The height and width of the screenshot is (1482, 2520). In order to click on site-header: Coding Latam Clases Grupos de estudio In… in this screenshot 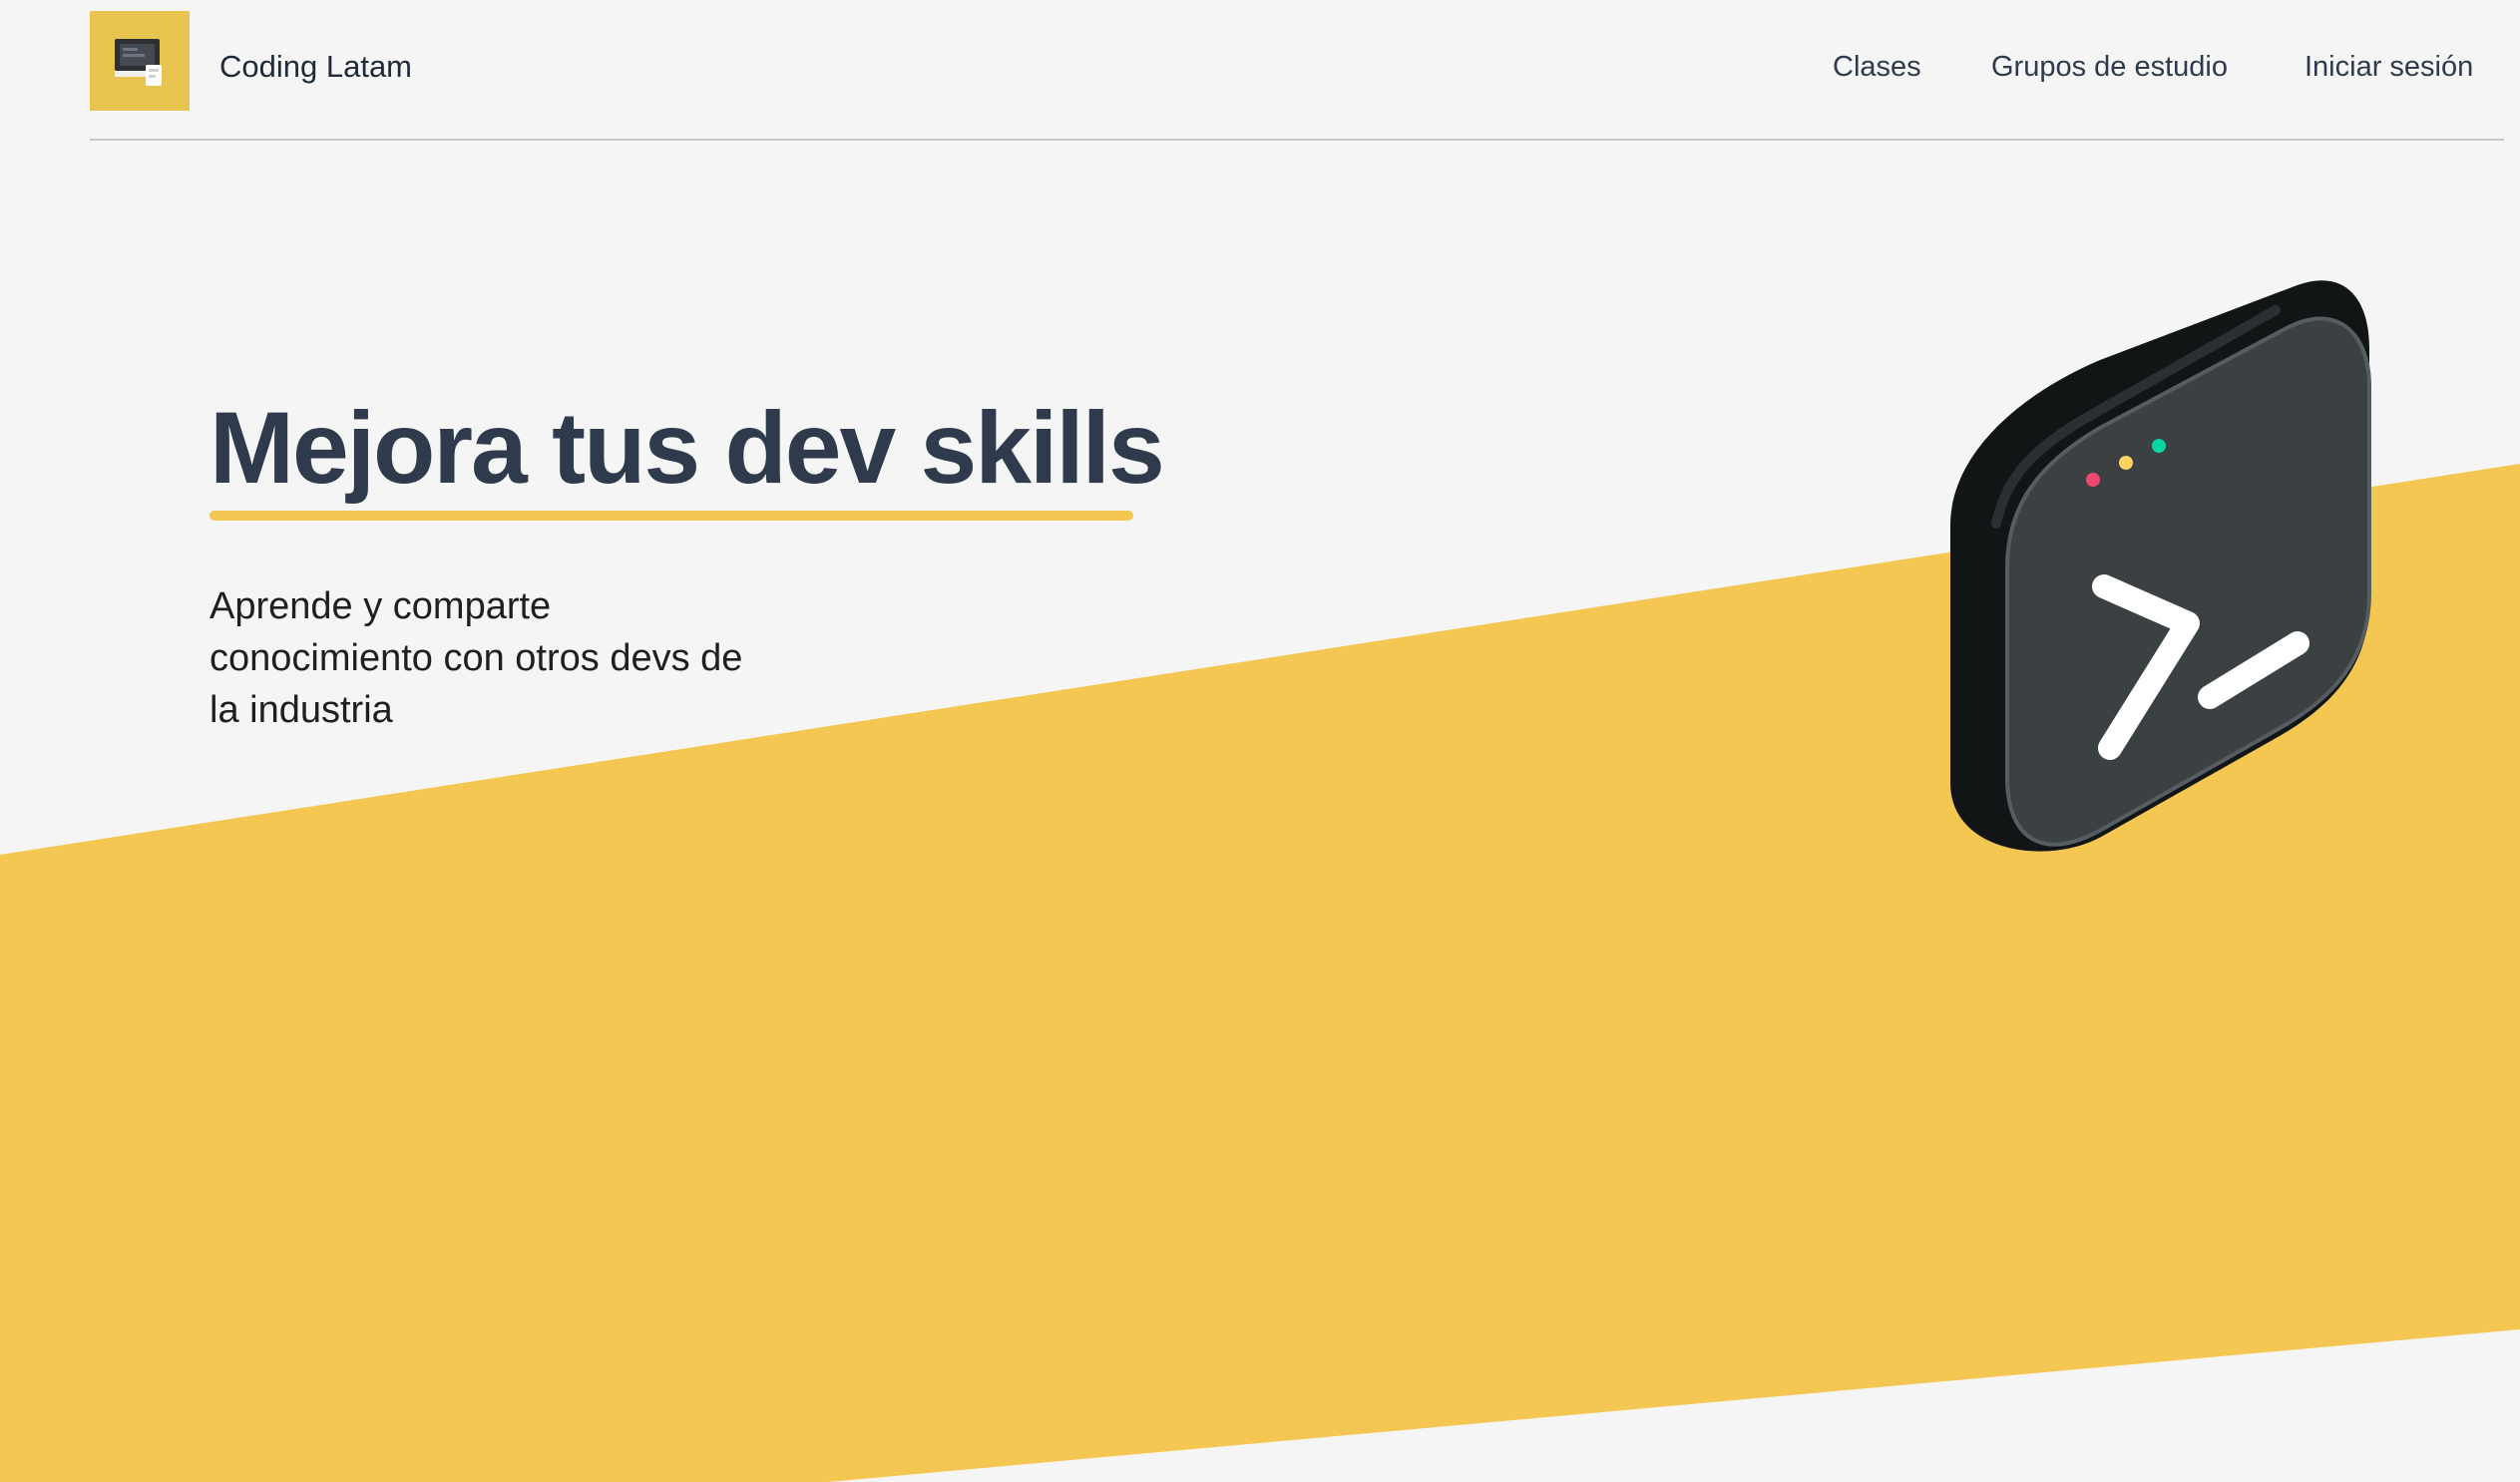, I will do `click(1297, 70)`.